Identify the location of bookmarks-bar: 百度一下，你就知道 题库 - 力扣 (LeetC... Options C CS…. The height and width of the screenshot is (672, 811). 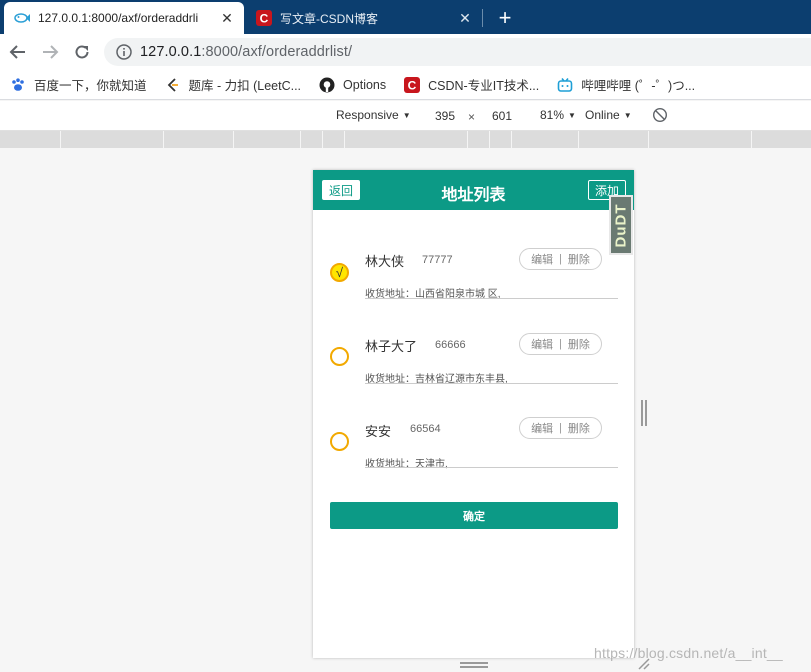
(405, 85).